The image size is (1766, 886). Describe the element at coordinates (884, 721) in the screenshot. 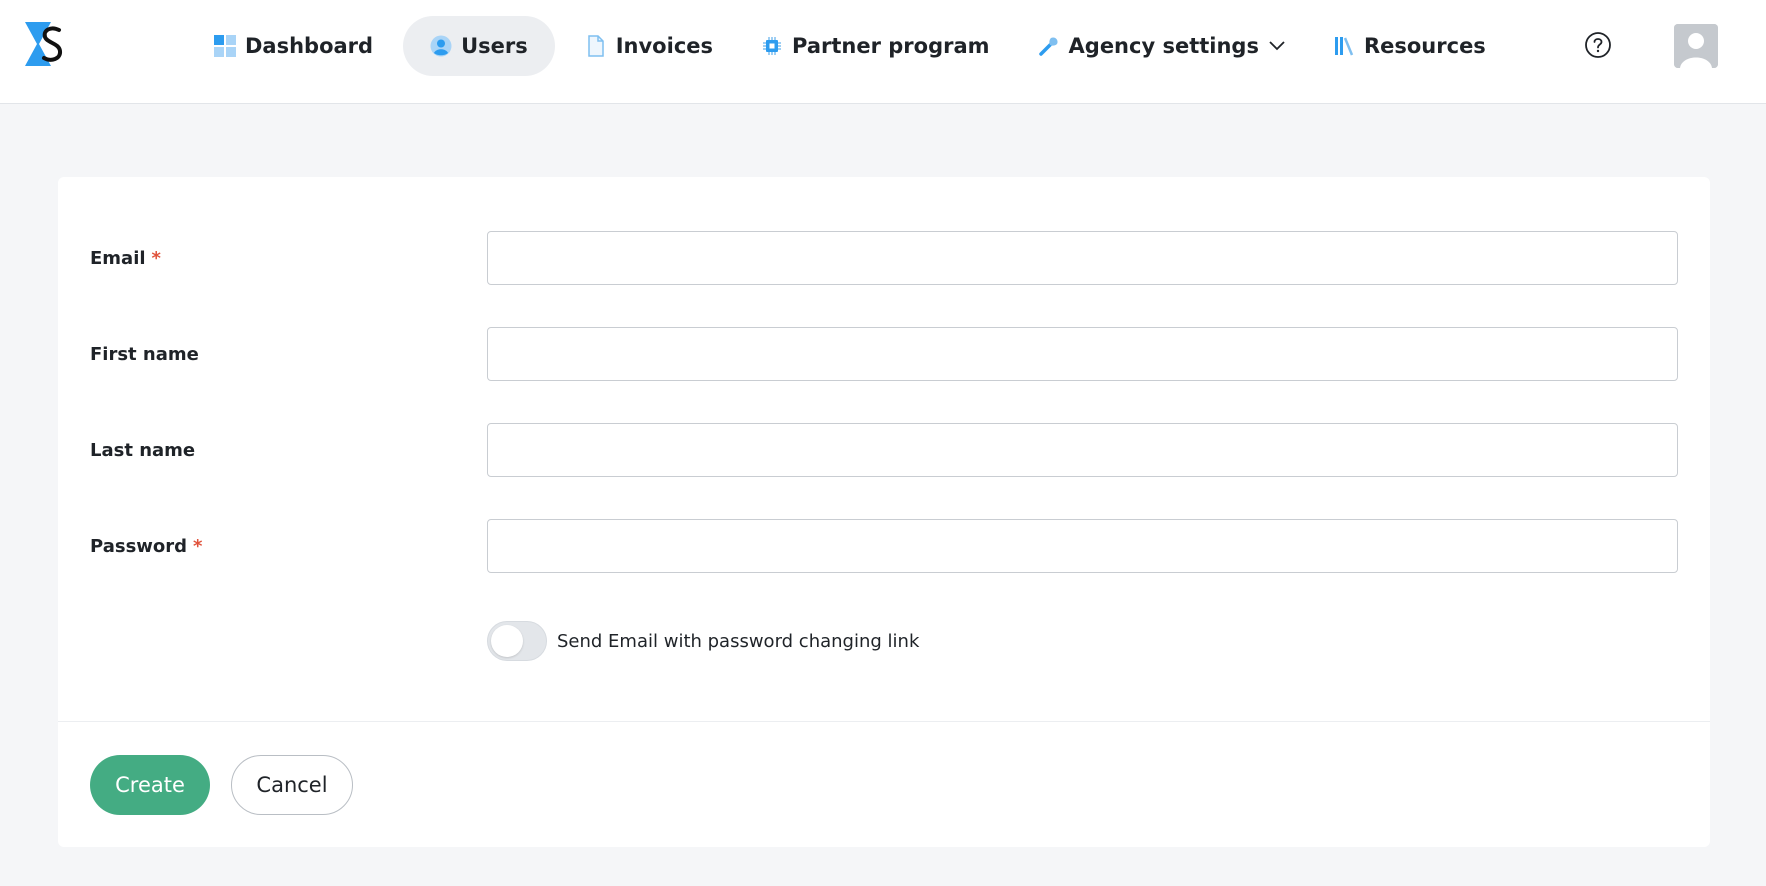

I see `form-divider` at that location.